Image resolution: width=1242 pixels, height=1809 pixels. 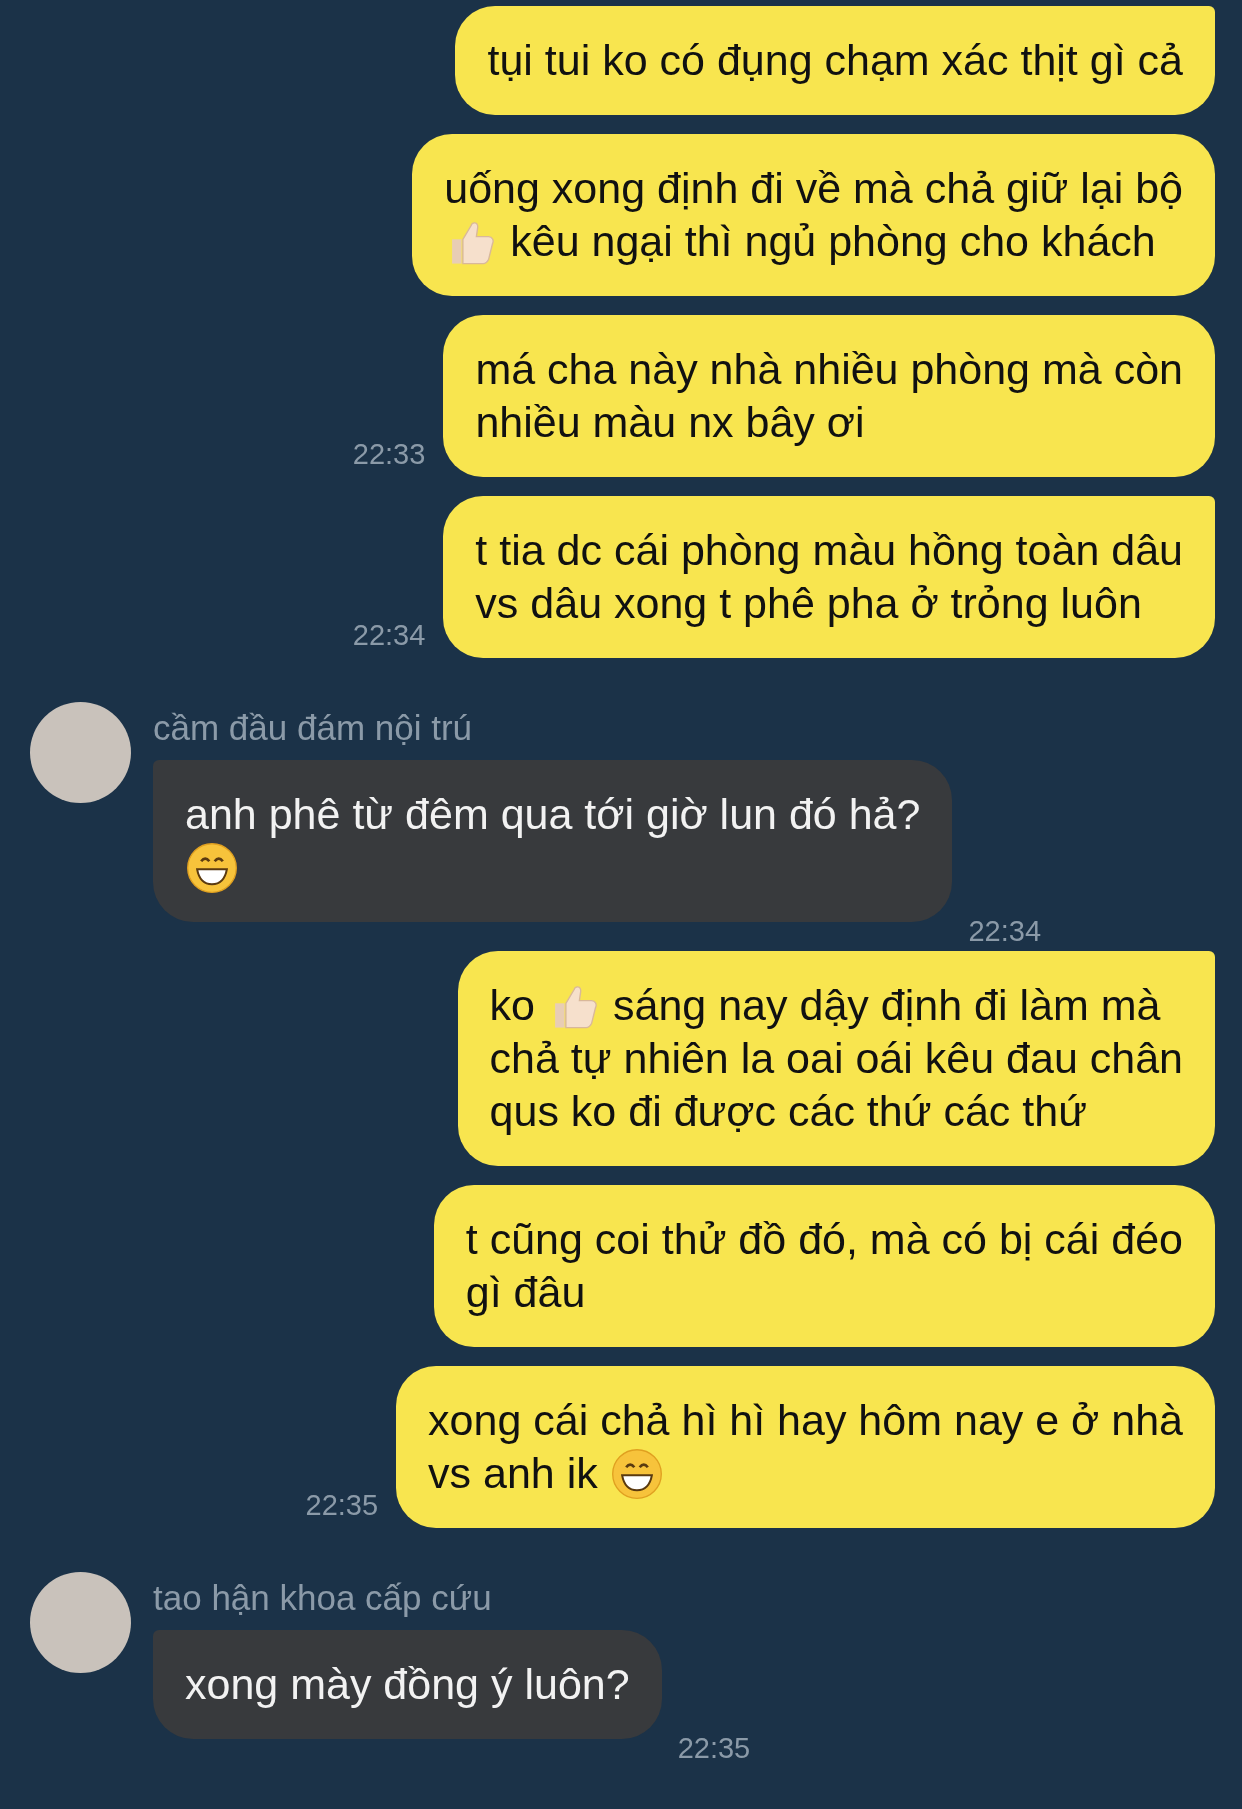 I want to click on message-text: t cũng coi thử đồ đó, mà có bị cái đéo, so click(x=824, y=1239).